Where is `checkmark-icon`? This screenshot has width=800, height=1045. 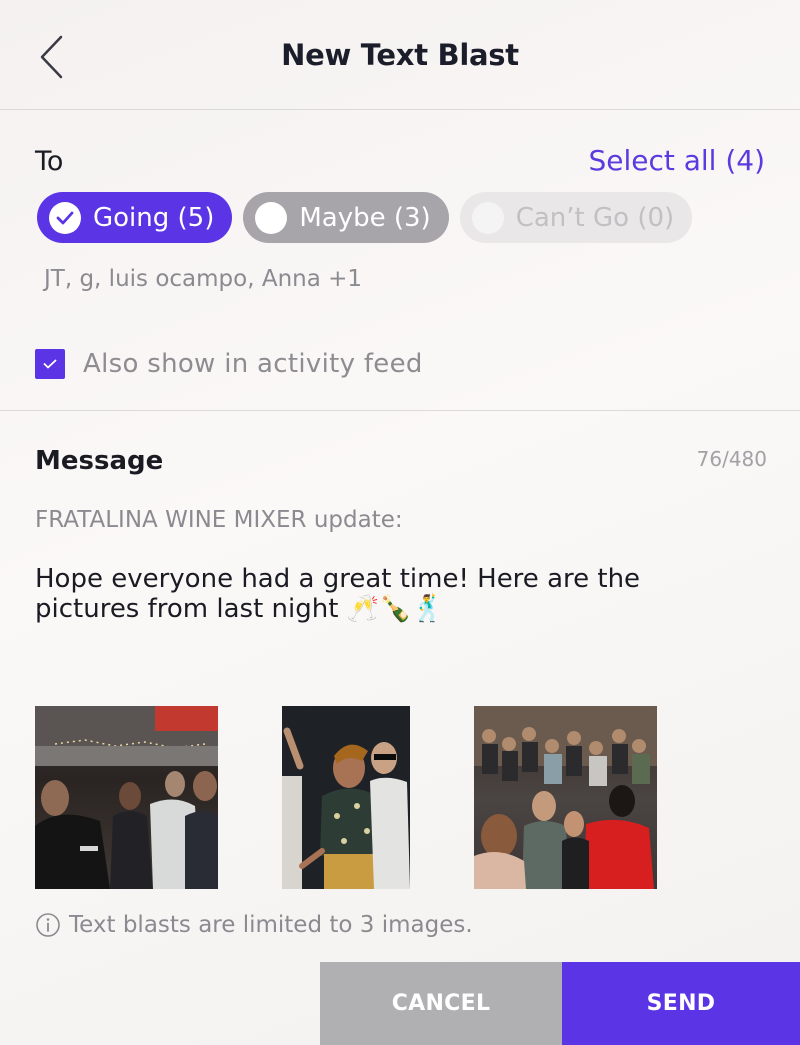
checkmark-icon is located at coordinates (50, 364).